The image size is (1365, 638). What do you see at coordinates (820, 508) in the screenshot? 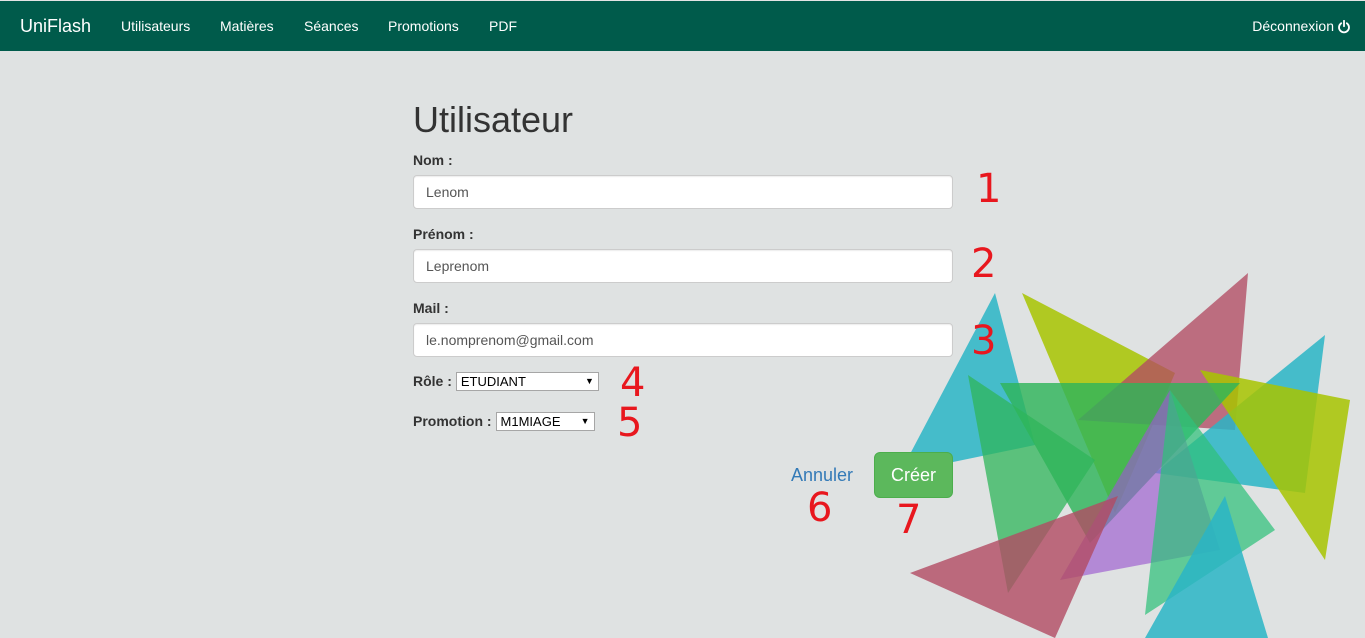
I see `annotation-6: 6` at bounding box center [820, 508].